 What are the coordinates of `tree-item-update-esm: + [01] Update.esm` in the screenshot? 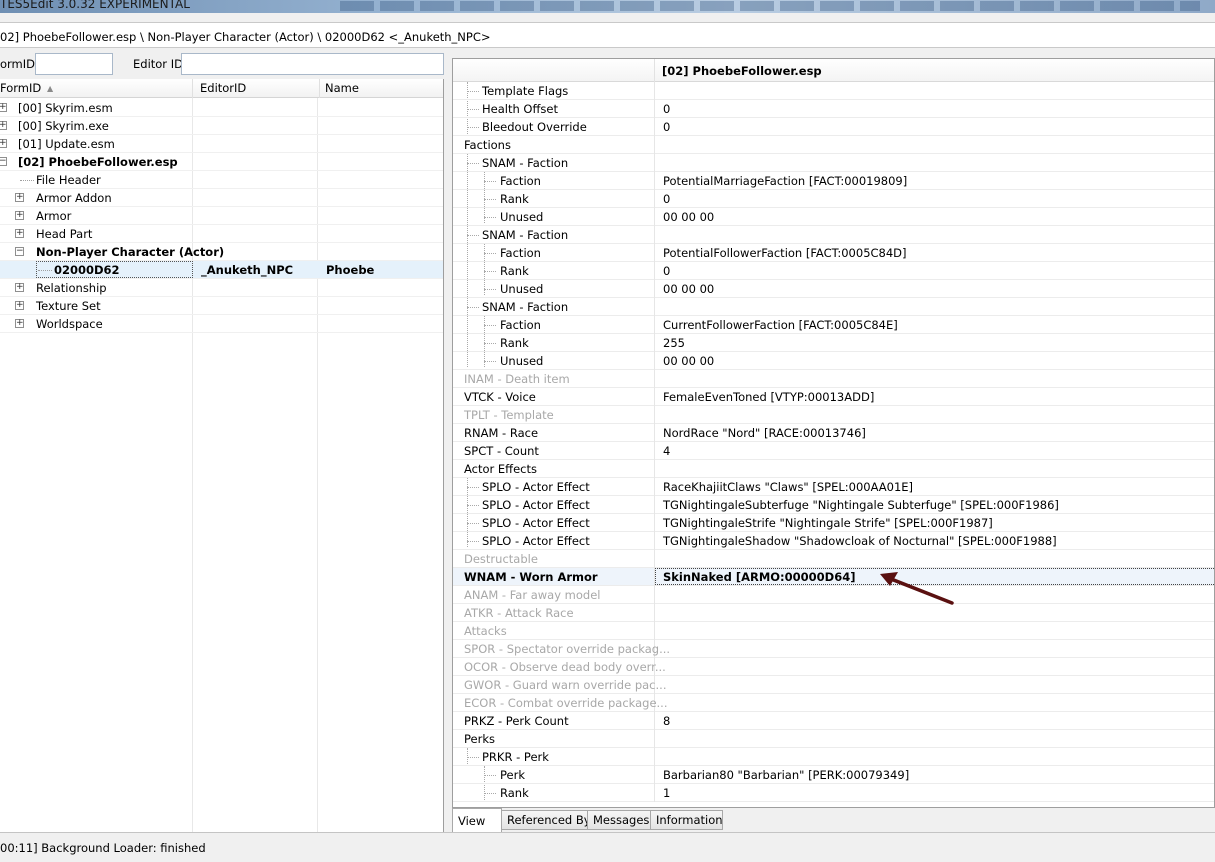 It's located at (221, 144).